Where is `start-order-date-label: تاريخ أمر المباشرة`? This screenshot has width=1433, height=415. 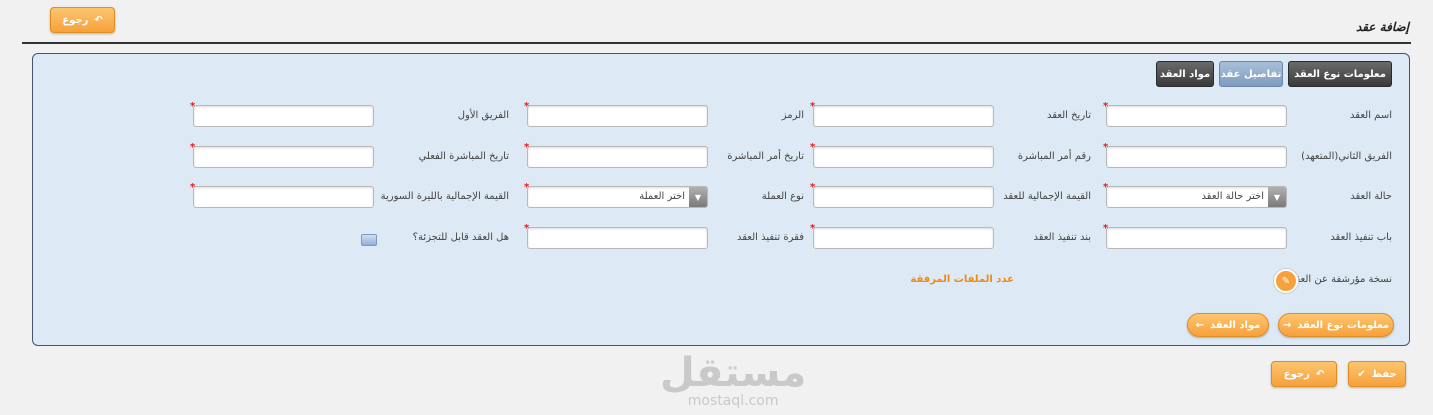
start-order-date-label: تاريخ أمر المباشرة is located at coordinates (765, 156).